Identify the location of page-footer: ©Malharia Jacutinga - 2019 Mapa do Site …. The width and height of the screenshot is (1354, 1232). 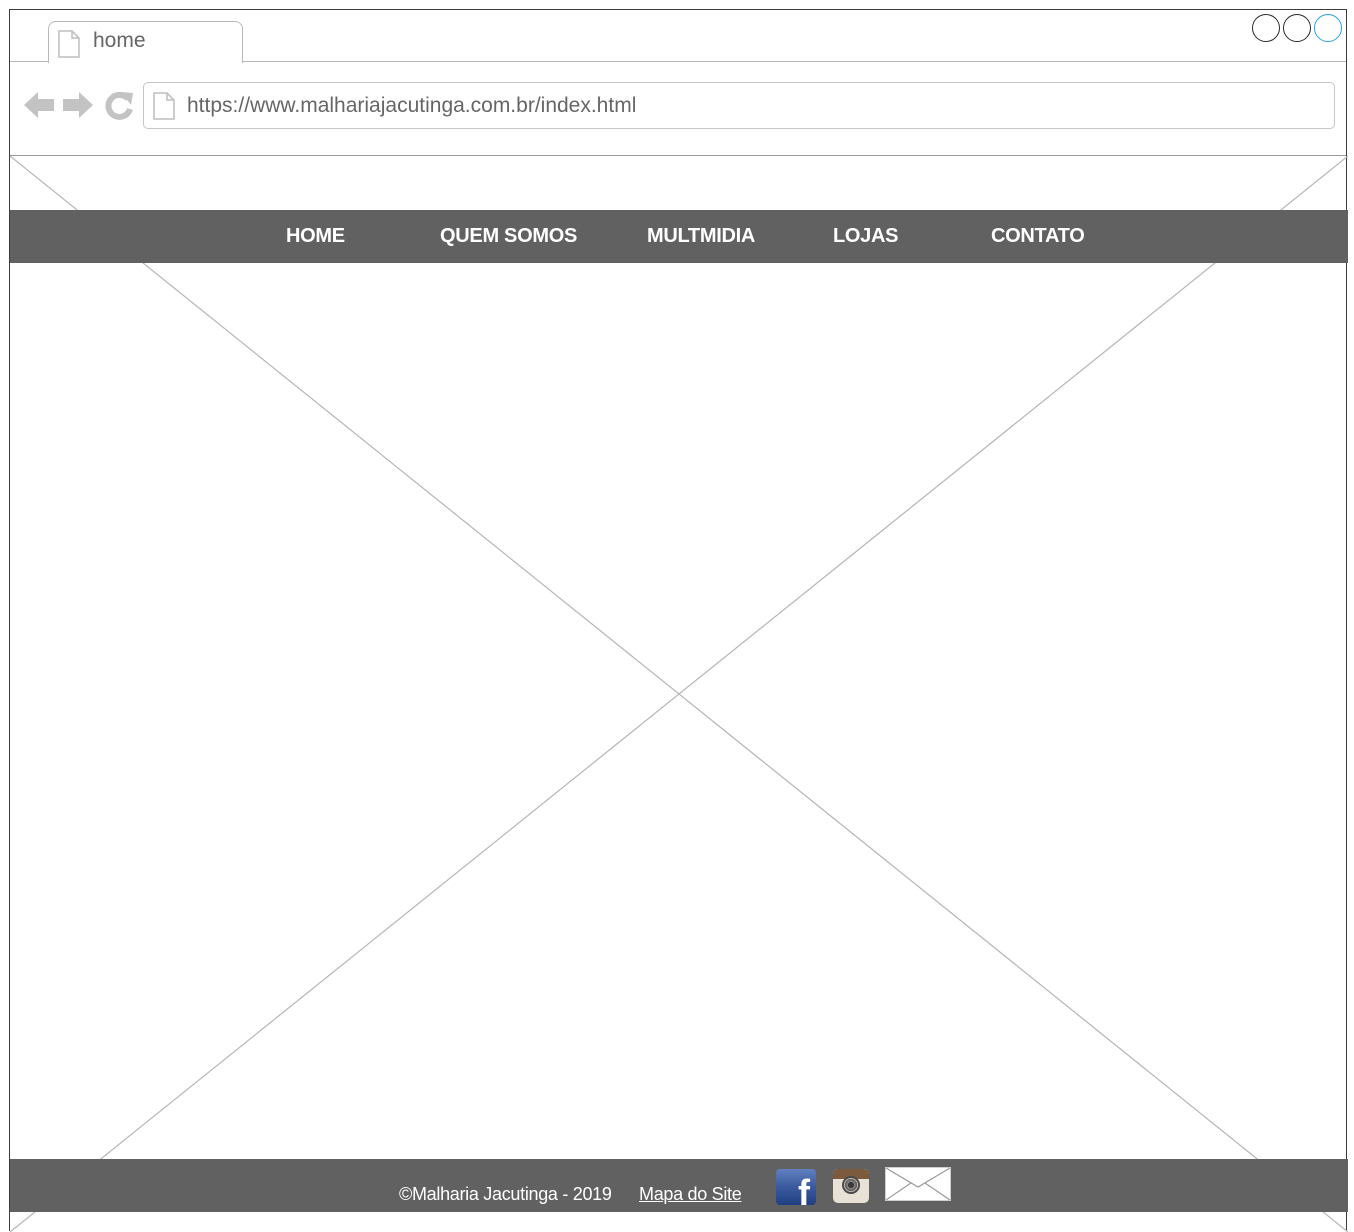
(679, 1185).